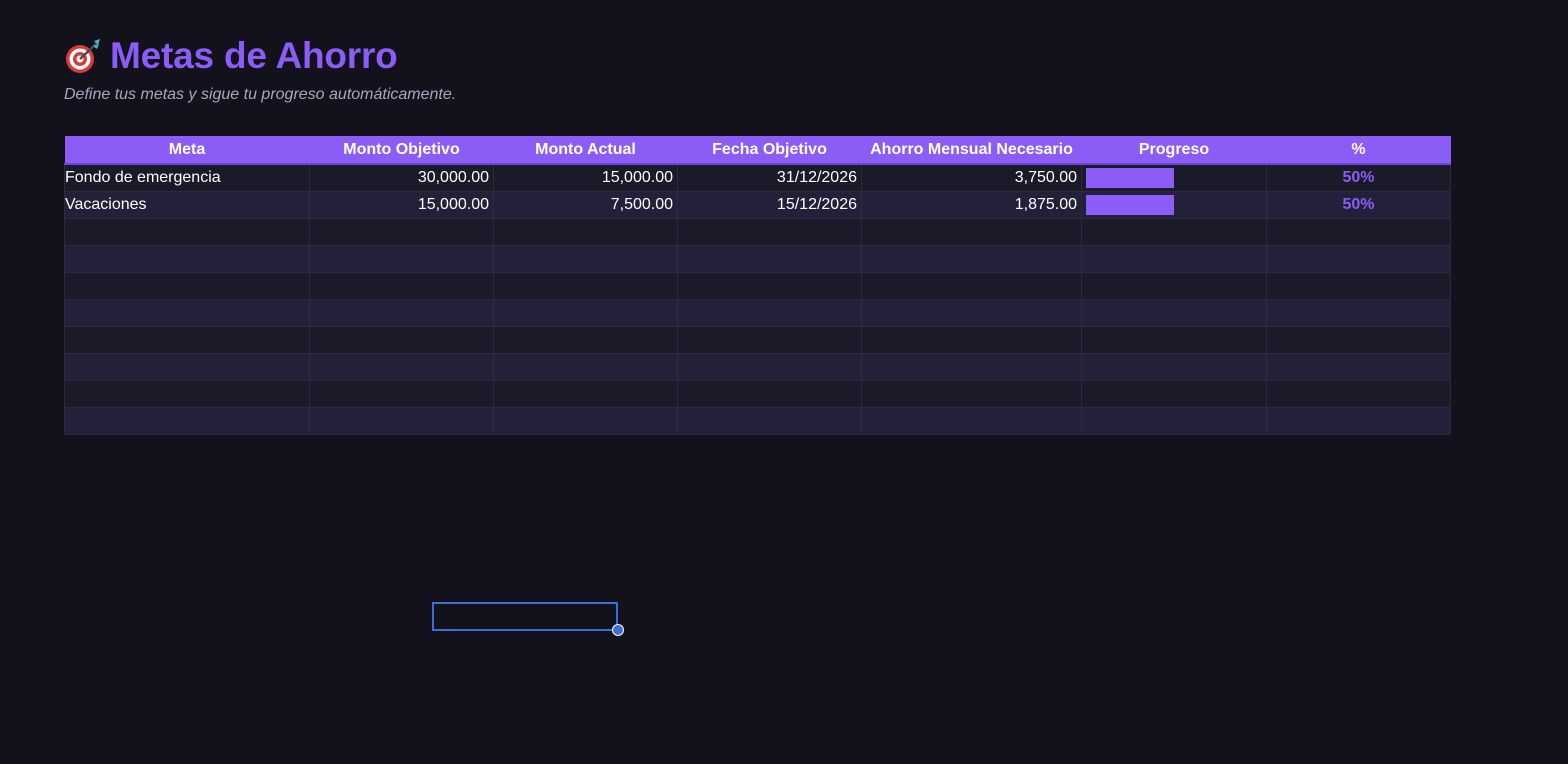 The image size is (1568, 764). Describe the element at coordinates (585, 177) in the screenshot. I see `cell-monto-actual: 15,000.00` at that location.